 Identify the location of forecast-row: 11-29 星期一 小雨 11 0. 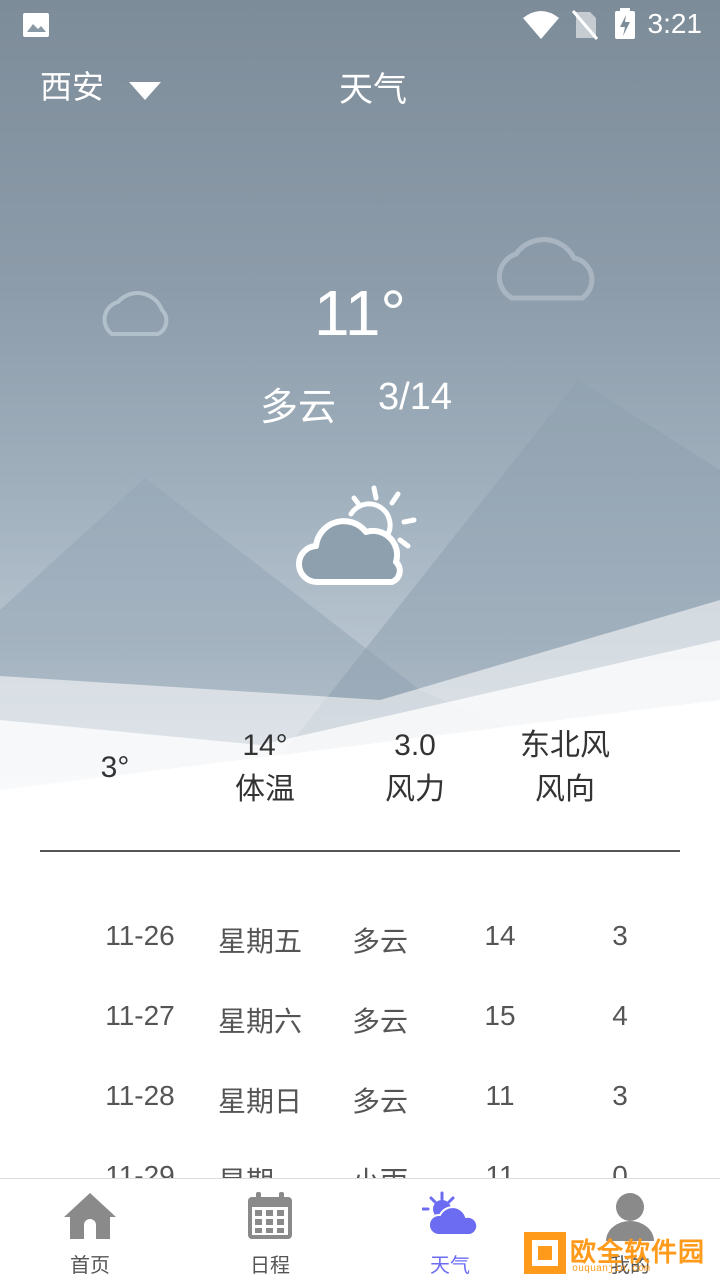
(360, 1159).